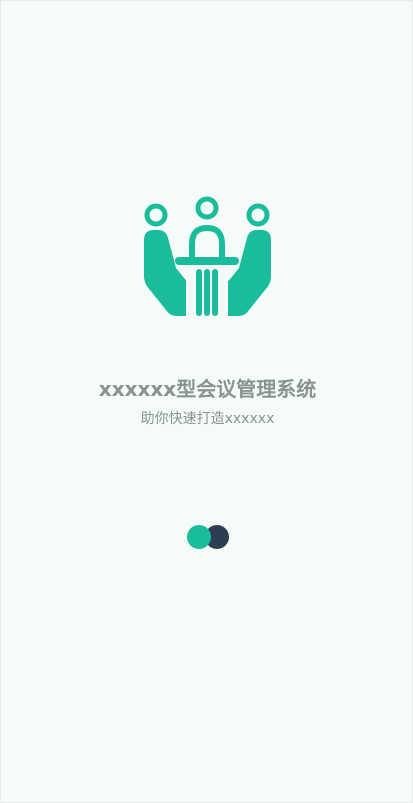 Image resolution: width=413 pixels, height=803 pixels. Describe the element at coordinates (199, 537) in the screenshot. I see `loading-dot-primary` at that location.